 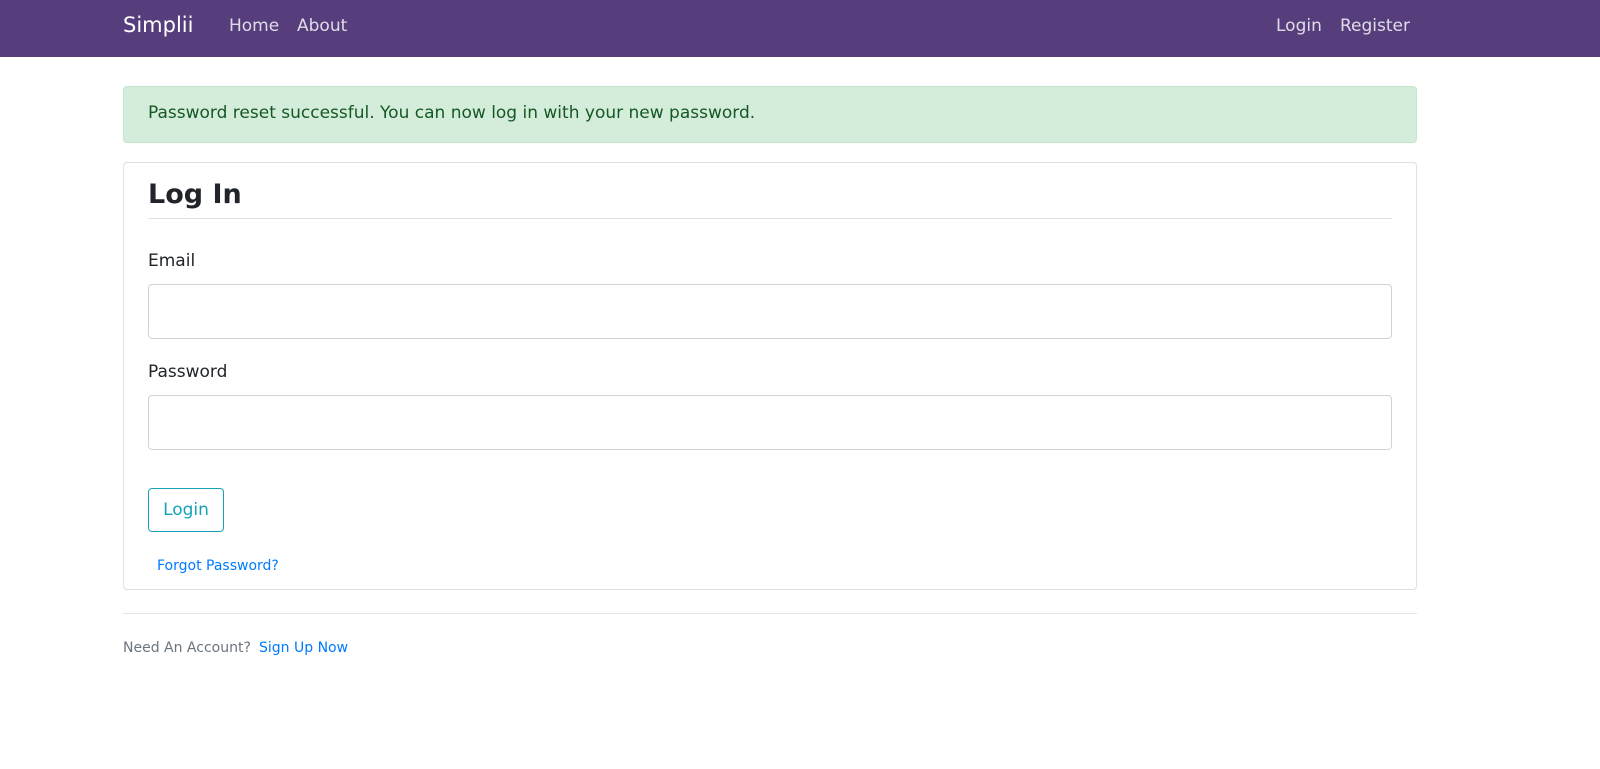 I want to click on email-field, so click(x=770, y=311).